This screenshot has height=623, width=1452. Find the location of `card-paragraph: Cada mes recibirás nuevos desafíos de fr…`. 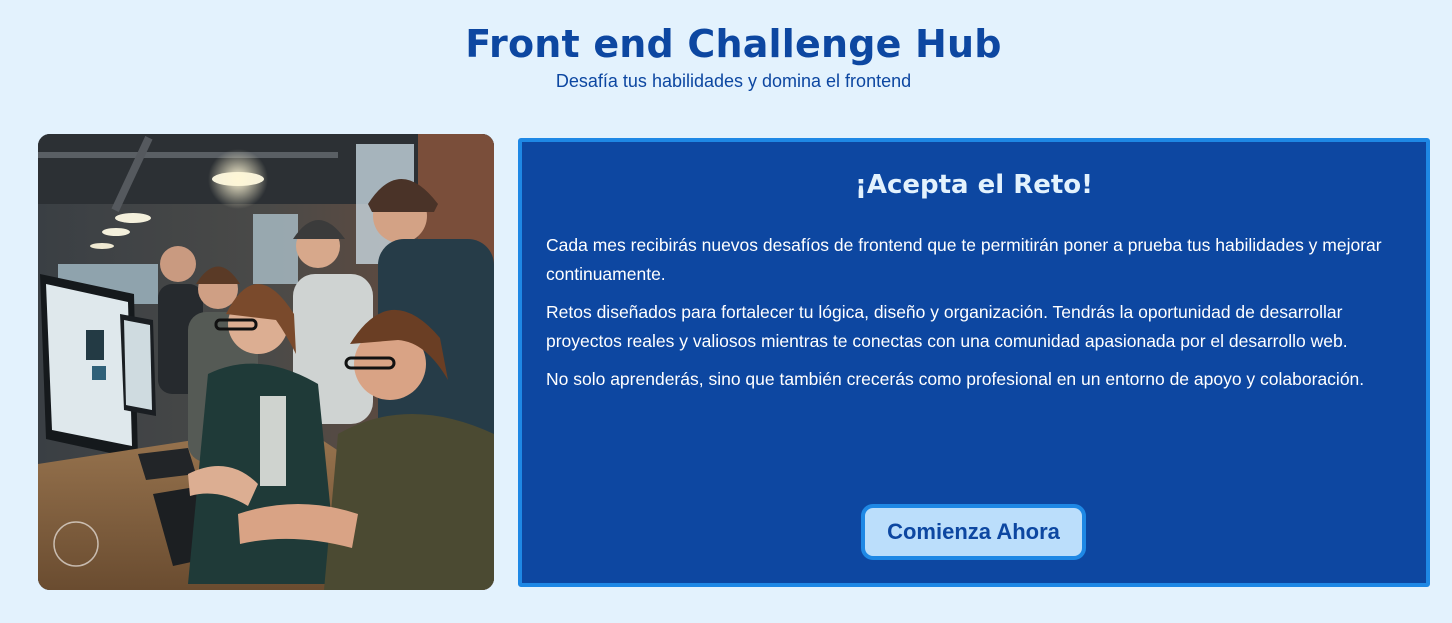

card-paragraph: Cada mes recibirás nuevos desafíos de fr… is located at coordinates (964, 259).